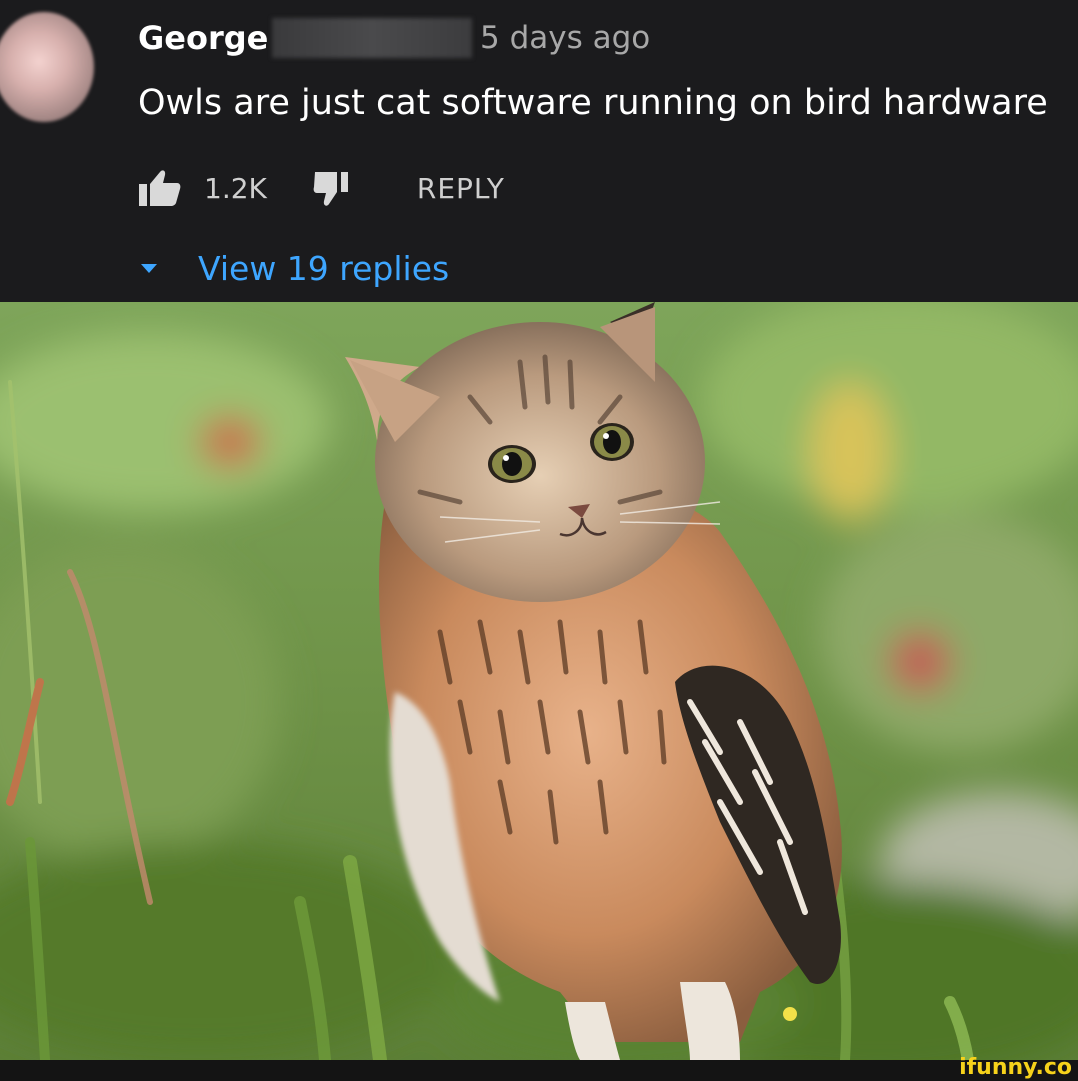 The height and width of the screenshot is (1081, 1078). Describe the element at coordinates (324, 268) in the screenshot. I see `view-replies-label: View 19 replies` at that location.